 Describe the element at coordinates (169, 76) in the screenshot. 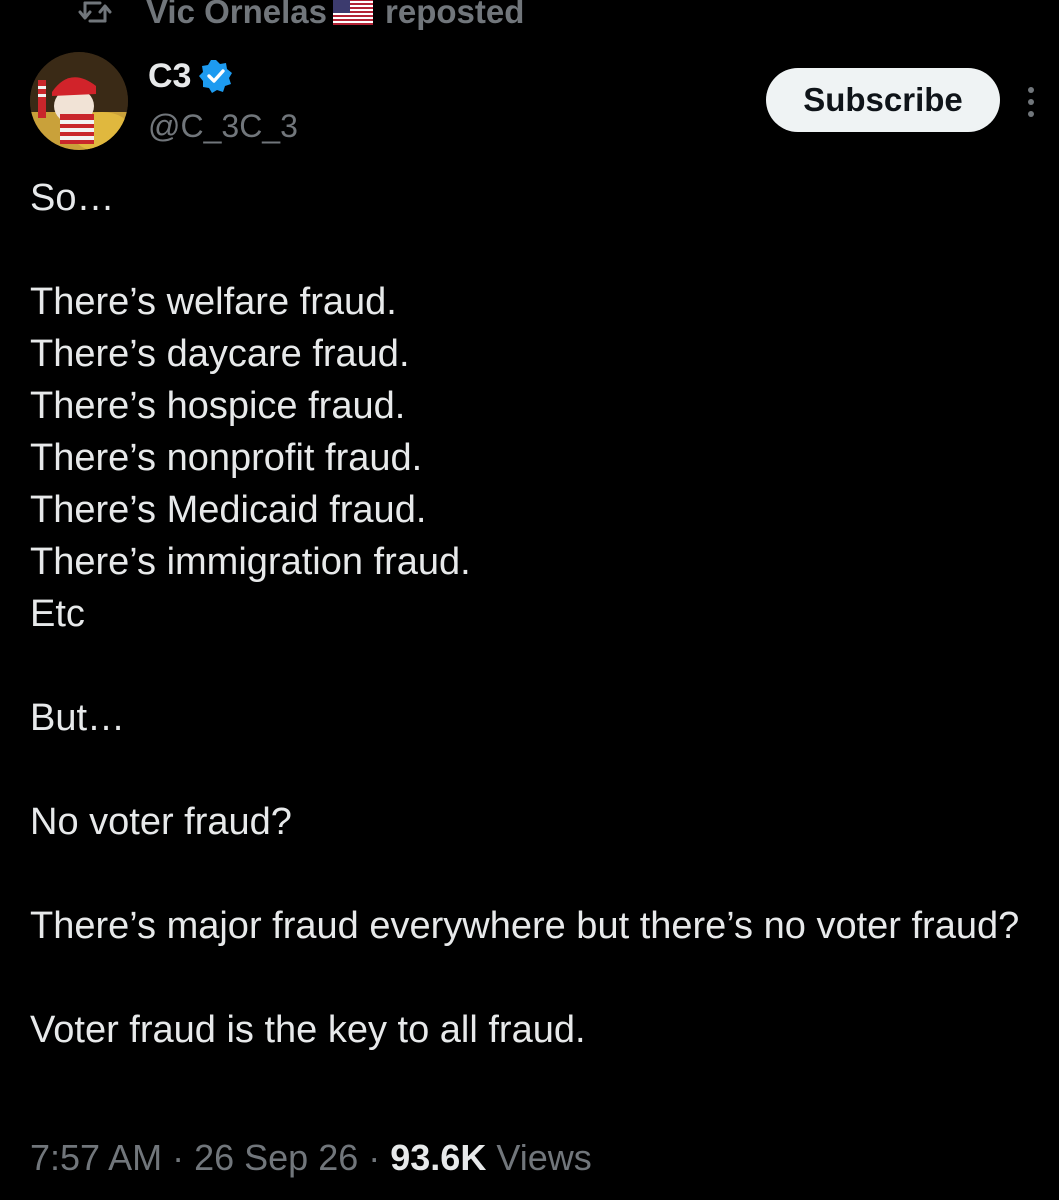

I see `author-display-name: C3` at that location.